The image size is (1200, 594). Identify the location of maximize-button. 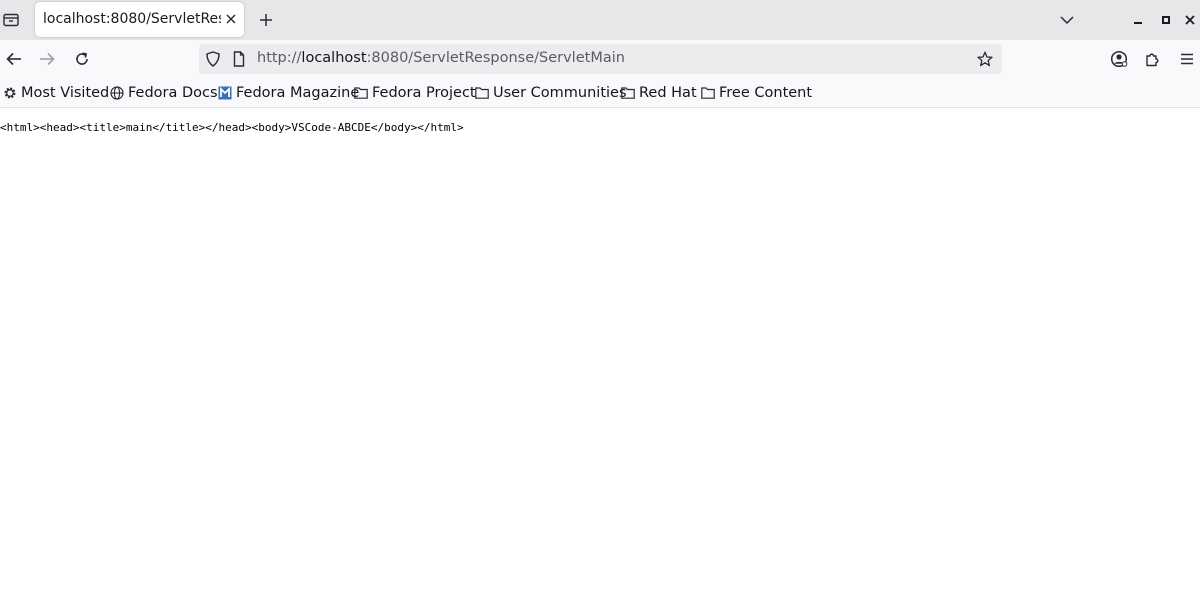
(1166, 20).